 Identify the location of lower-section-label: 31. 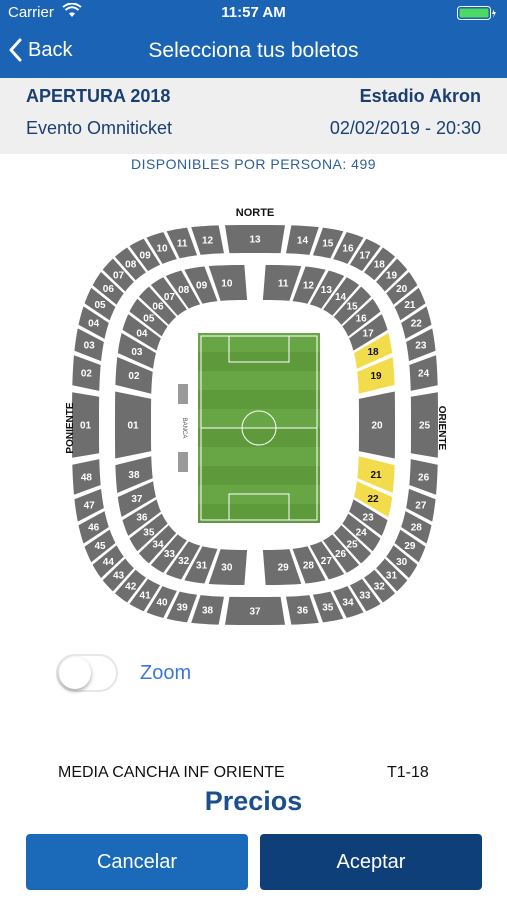
(202, 565).